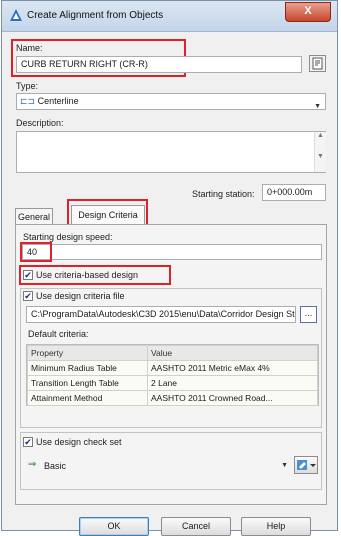 The width and height of the screenshot is (341, 536). Describe the element at coordinates (158, 466) in the screenshot. I see `check-set-select: ⇒ Basic ▼` at that location.